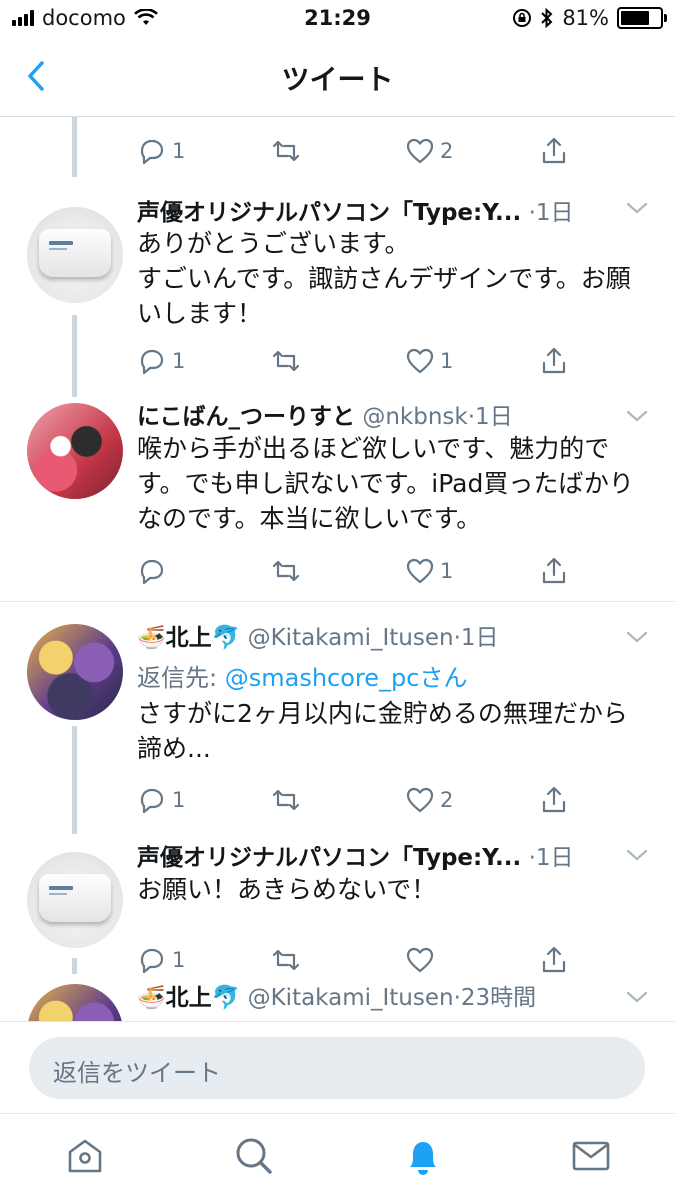 Image resolution: width=675 pixels, height=1201 pixels. Describe the element at coordinates (137, 1073) in the screenshot. I see `reply-placeholder: 返信をツイート` at that location.